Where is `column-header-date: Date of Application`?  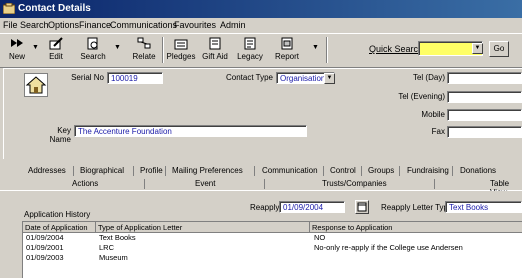
column-header-date: Date of Application is located at coordinates (59, 227).